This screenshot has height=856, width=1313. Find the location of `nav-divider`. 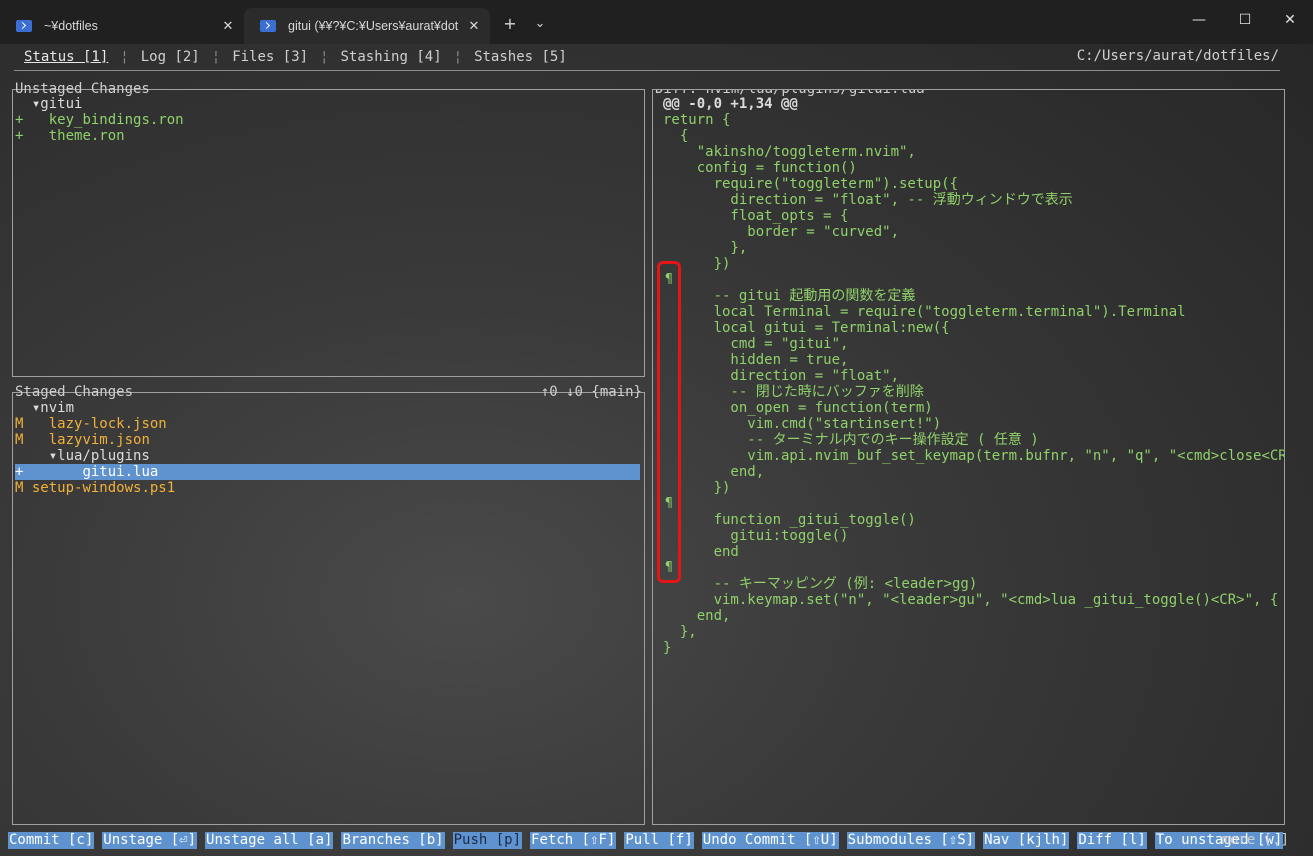

nav-divider is located at coordinates (647, 70).